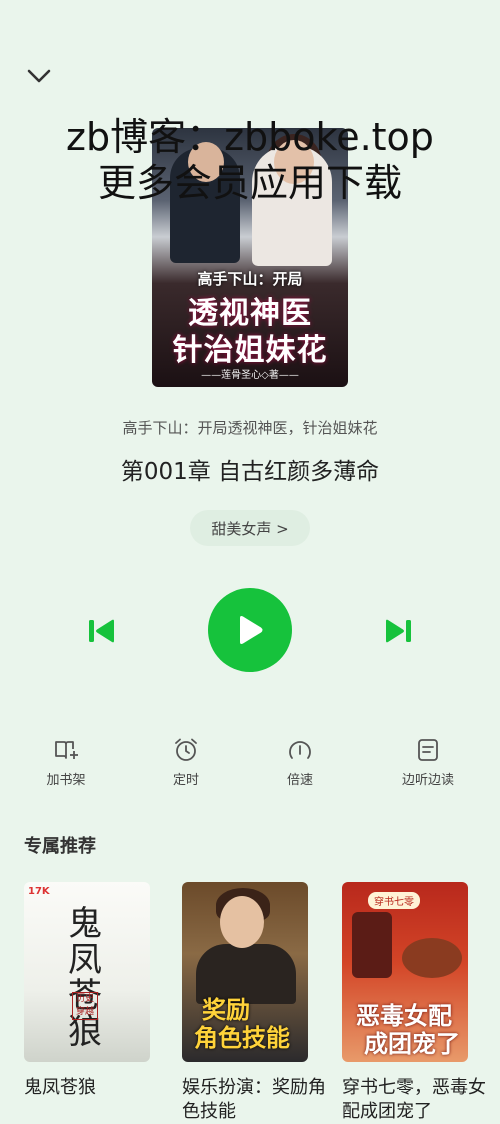 Image resolution: width=500 pixels, height=1124 pixels. I want to click on play-button, so click(250, 630).